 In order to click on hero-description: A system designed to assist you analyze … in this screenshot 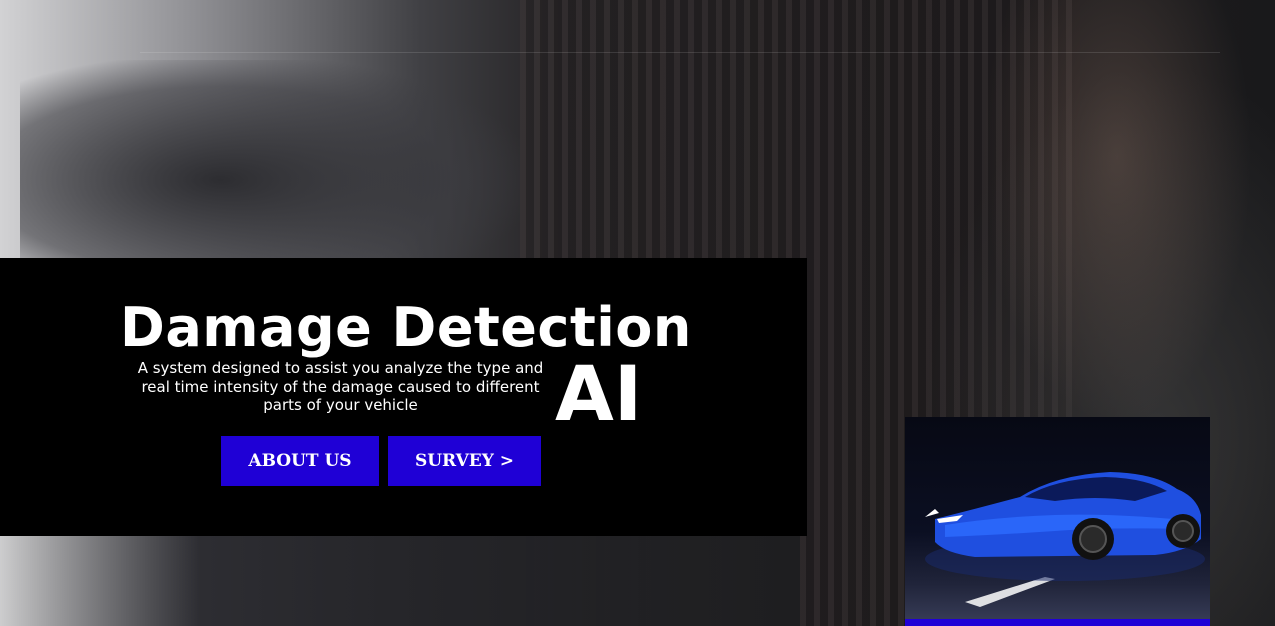, I will do `click(340, 386)`.